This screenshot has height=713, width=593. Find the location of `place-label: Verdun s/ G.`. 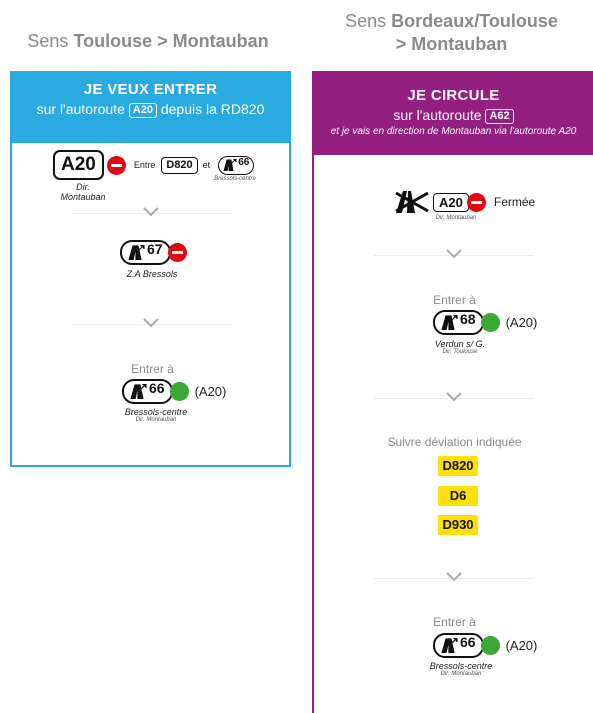

place-label: Verdun s/ G. is located at coordinates (460, 344).